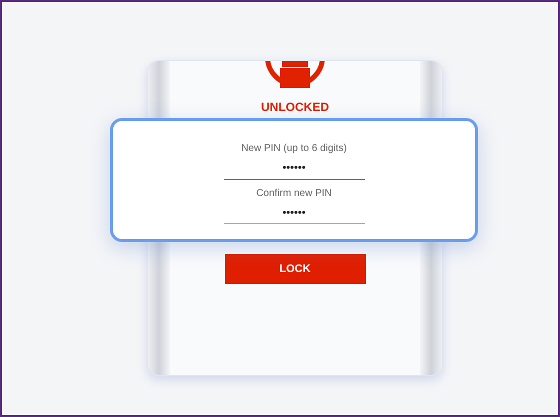  What do you see at coordinates (295, 269) in the screenshot?
I see `lock-button: LOCK` at bounding box center [295, 269].